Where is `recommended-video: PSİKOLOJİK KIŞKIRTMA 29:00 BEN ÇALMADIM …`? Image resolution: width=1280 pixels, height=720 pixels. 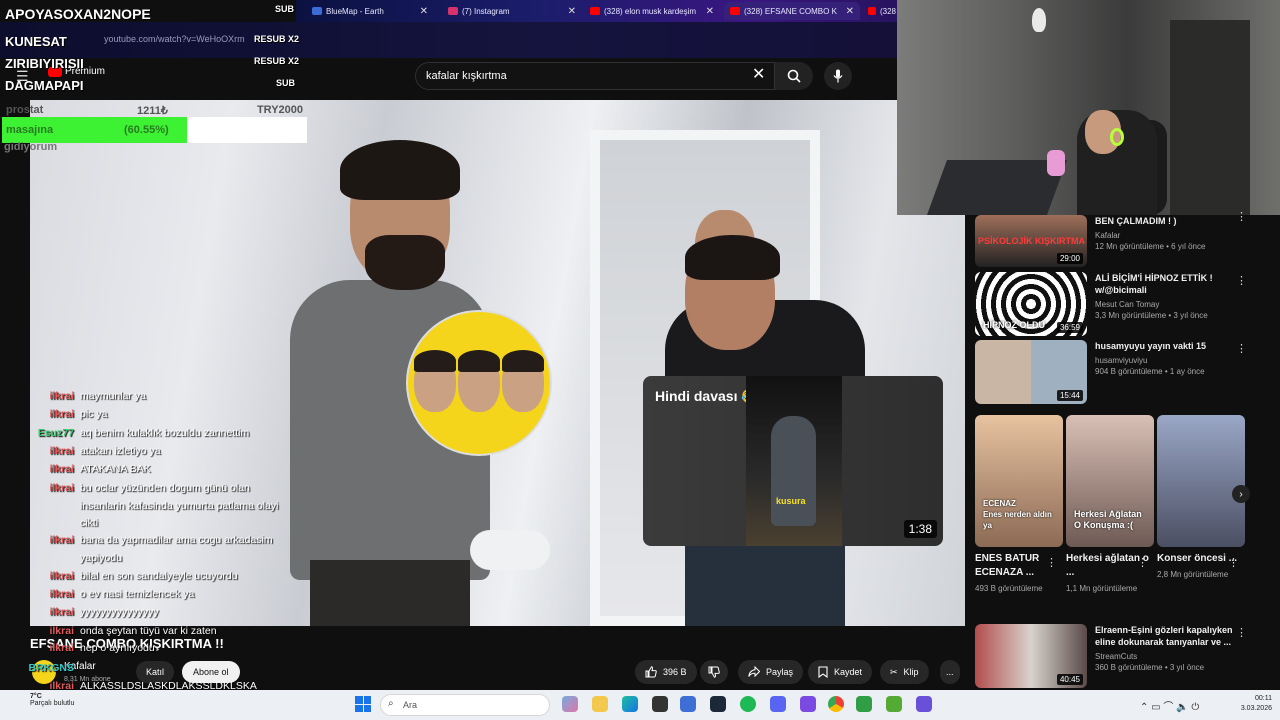
recommended-video: PSİKOLOJİK KIŞKIRTMA 29:00 BEN ÇALMADIM … is located at coordinates (1110, 241).